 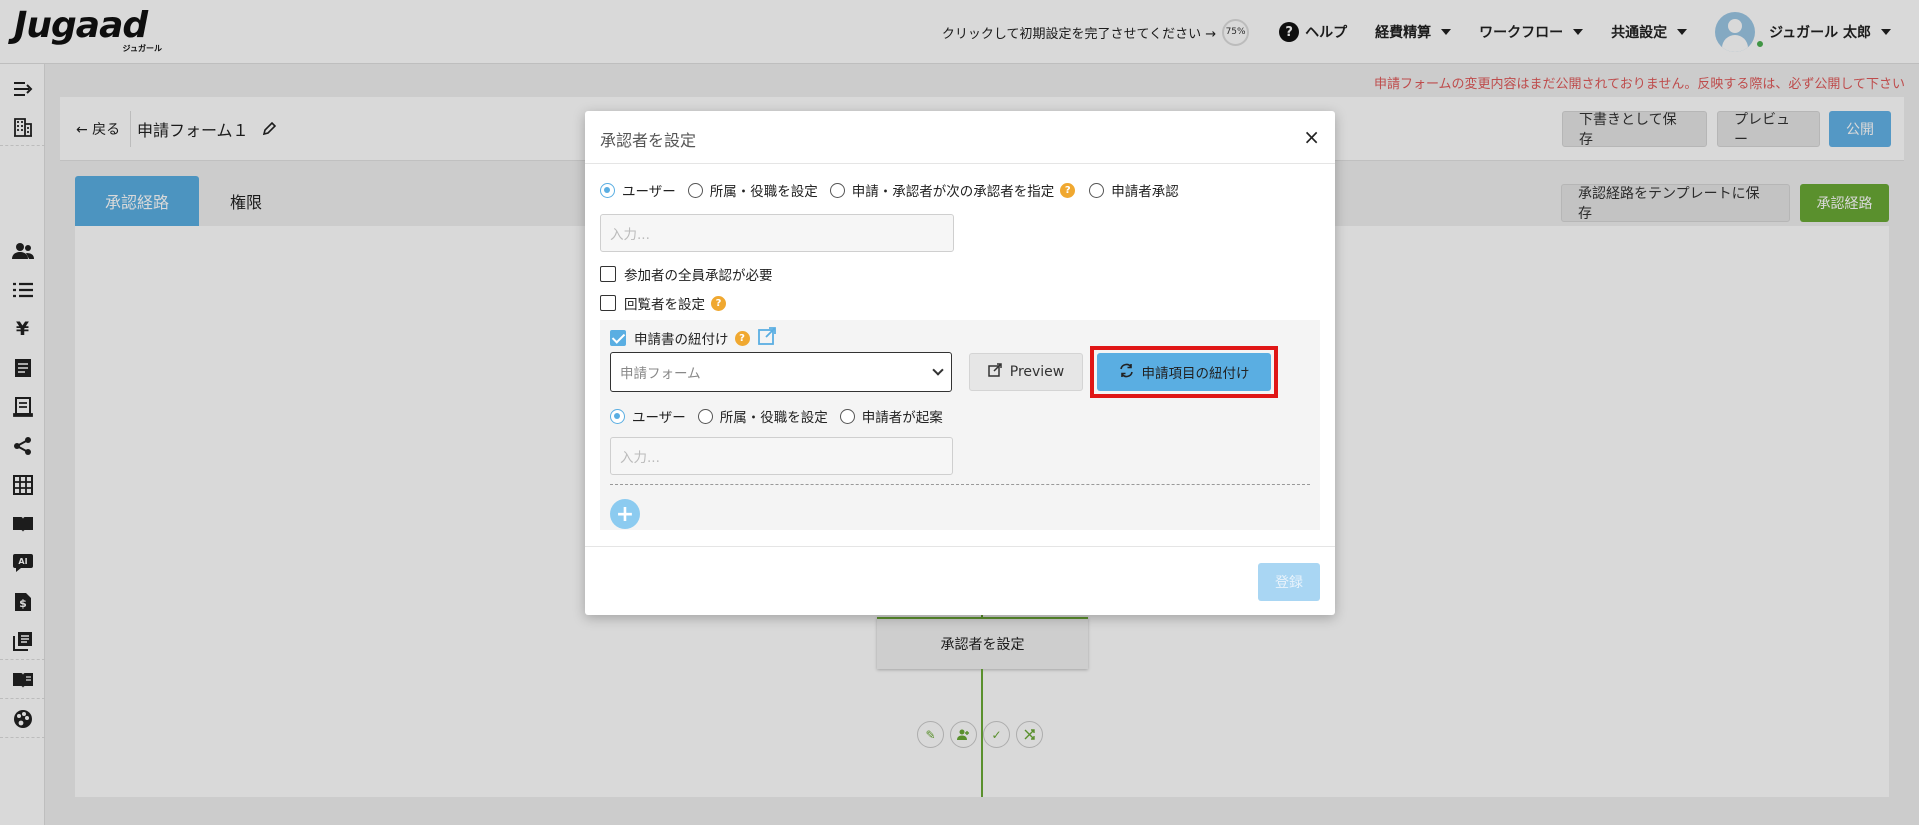 What do you see at coordinates (960, 546) in the screenshot?
I see `modal-footer-divider` at bounding box center [960, 546].